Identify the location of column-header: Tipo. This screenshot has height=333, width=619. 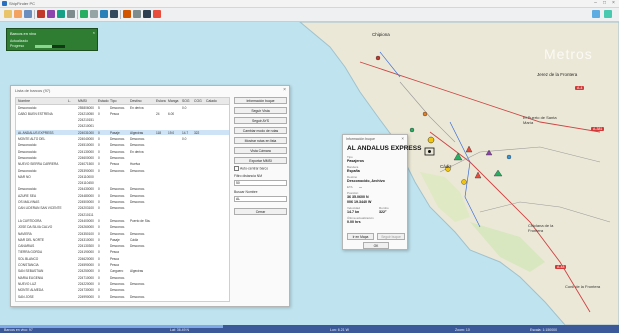
(113, 101).